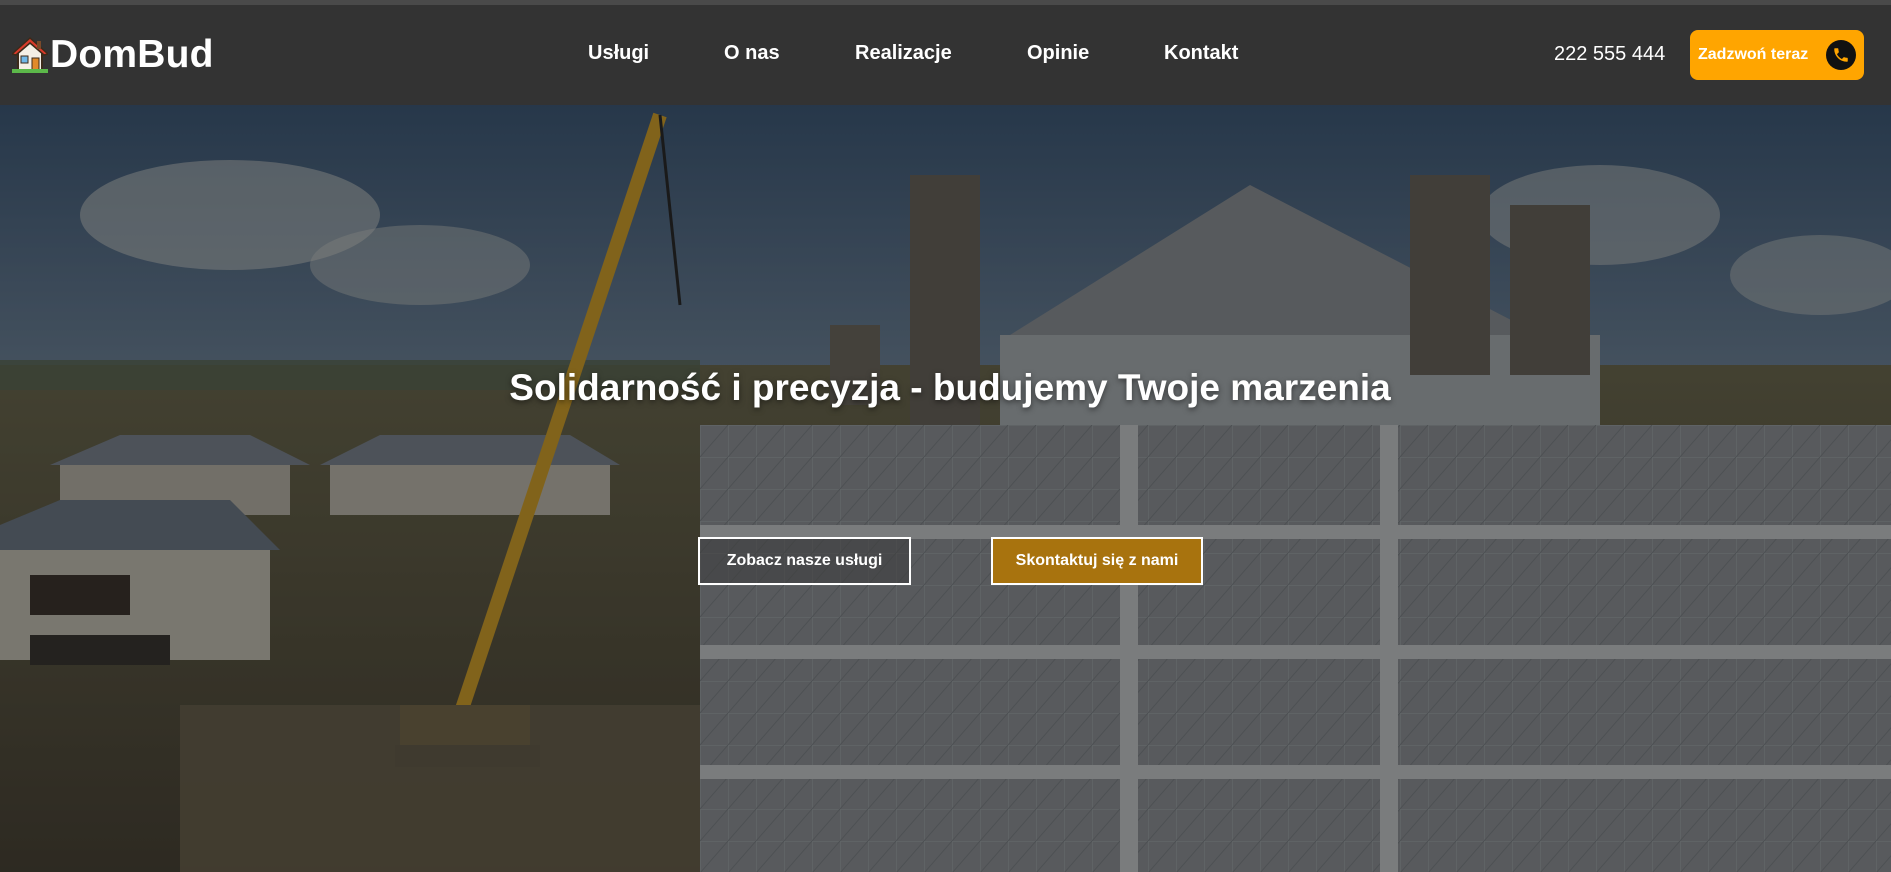  Describe the element at coordinates (903, 53) in the screenshot. I see `nav-item-realizacje: Realizacje` at that location.